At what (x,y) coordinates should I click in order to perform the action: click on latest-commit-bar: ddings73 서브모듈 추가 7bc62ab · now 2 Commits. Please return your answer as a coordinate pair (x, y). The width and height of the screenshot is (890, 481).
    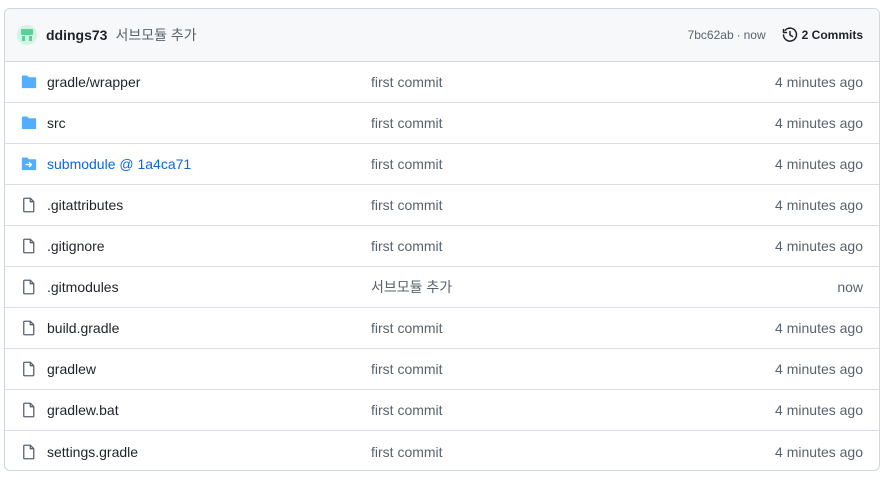
    Looking at the image, I should click on (442, 35).